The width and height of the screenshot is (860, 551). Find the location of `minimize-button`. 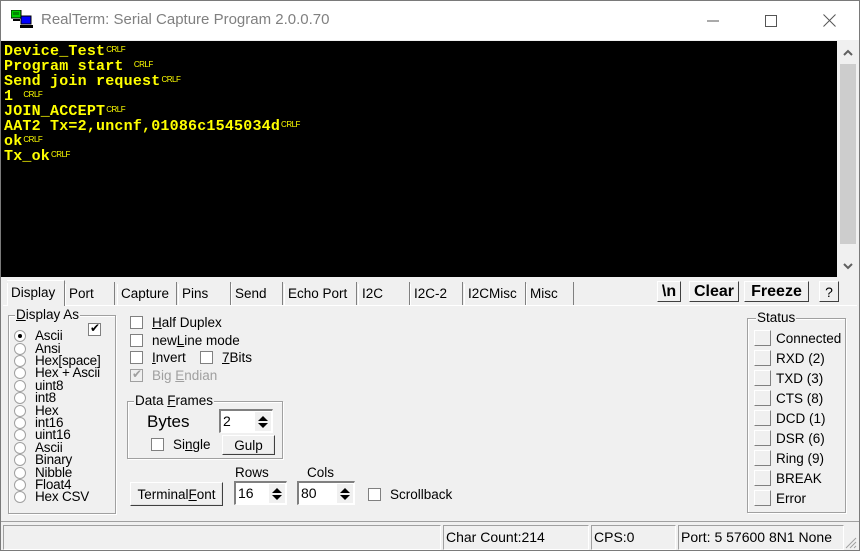

minimize-button is located at coordinates (713, 20).